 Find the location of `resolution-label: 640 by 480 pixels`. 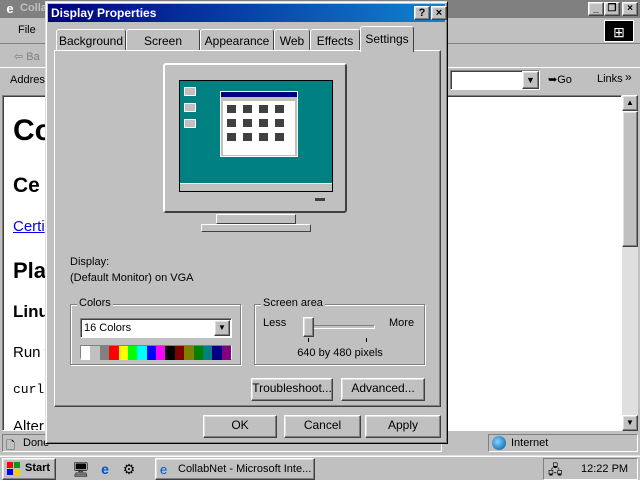

resolution-label: 640 by 480 pixels is located at coordinates (340, 353).